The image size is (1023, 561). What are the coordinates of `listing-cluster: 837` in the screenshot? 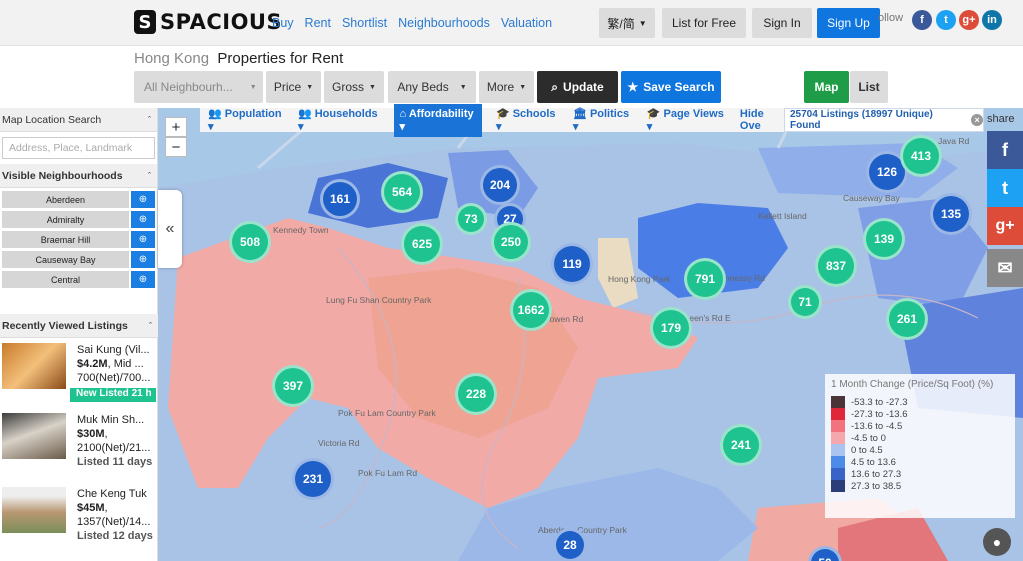 It's located at (836, 266).